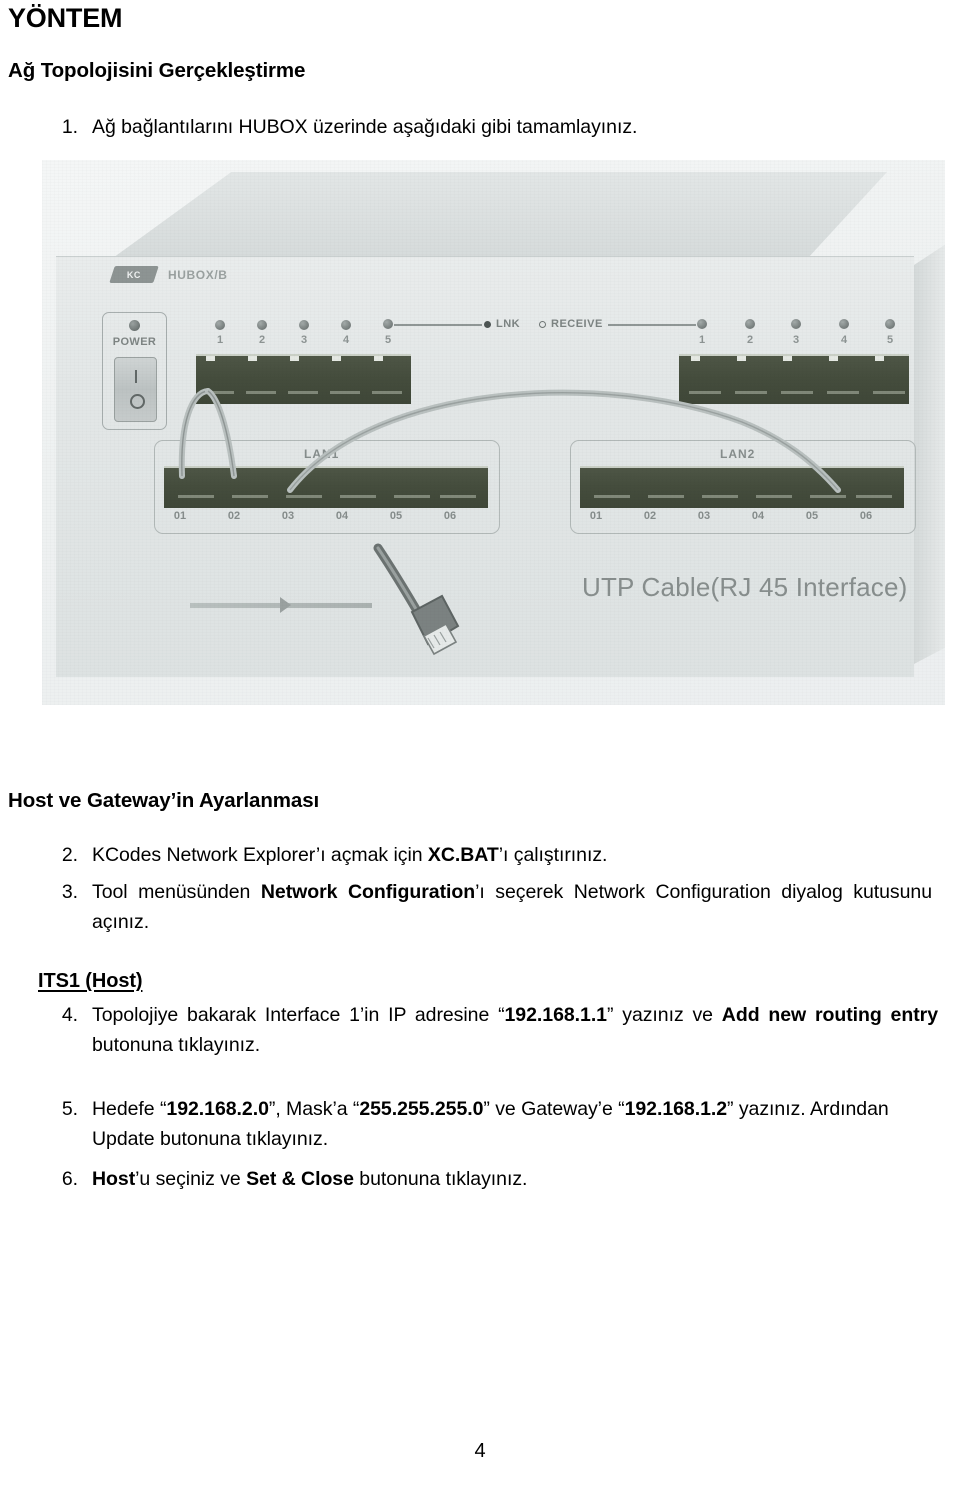 This screenshot has width=960, height=1495. What do you see at coordinates (304, 325) in the screenshot?
I see `led-left-3-icon` at bounding box center [304, 325].